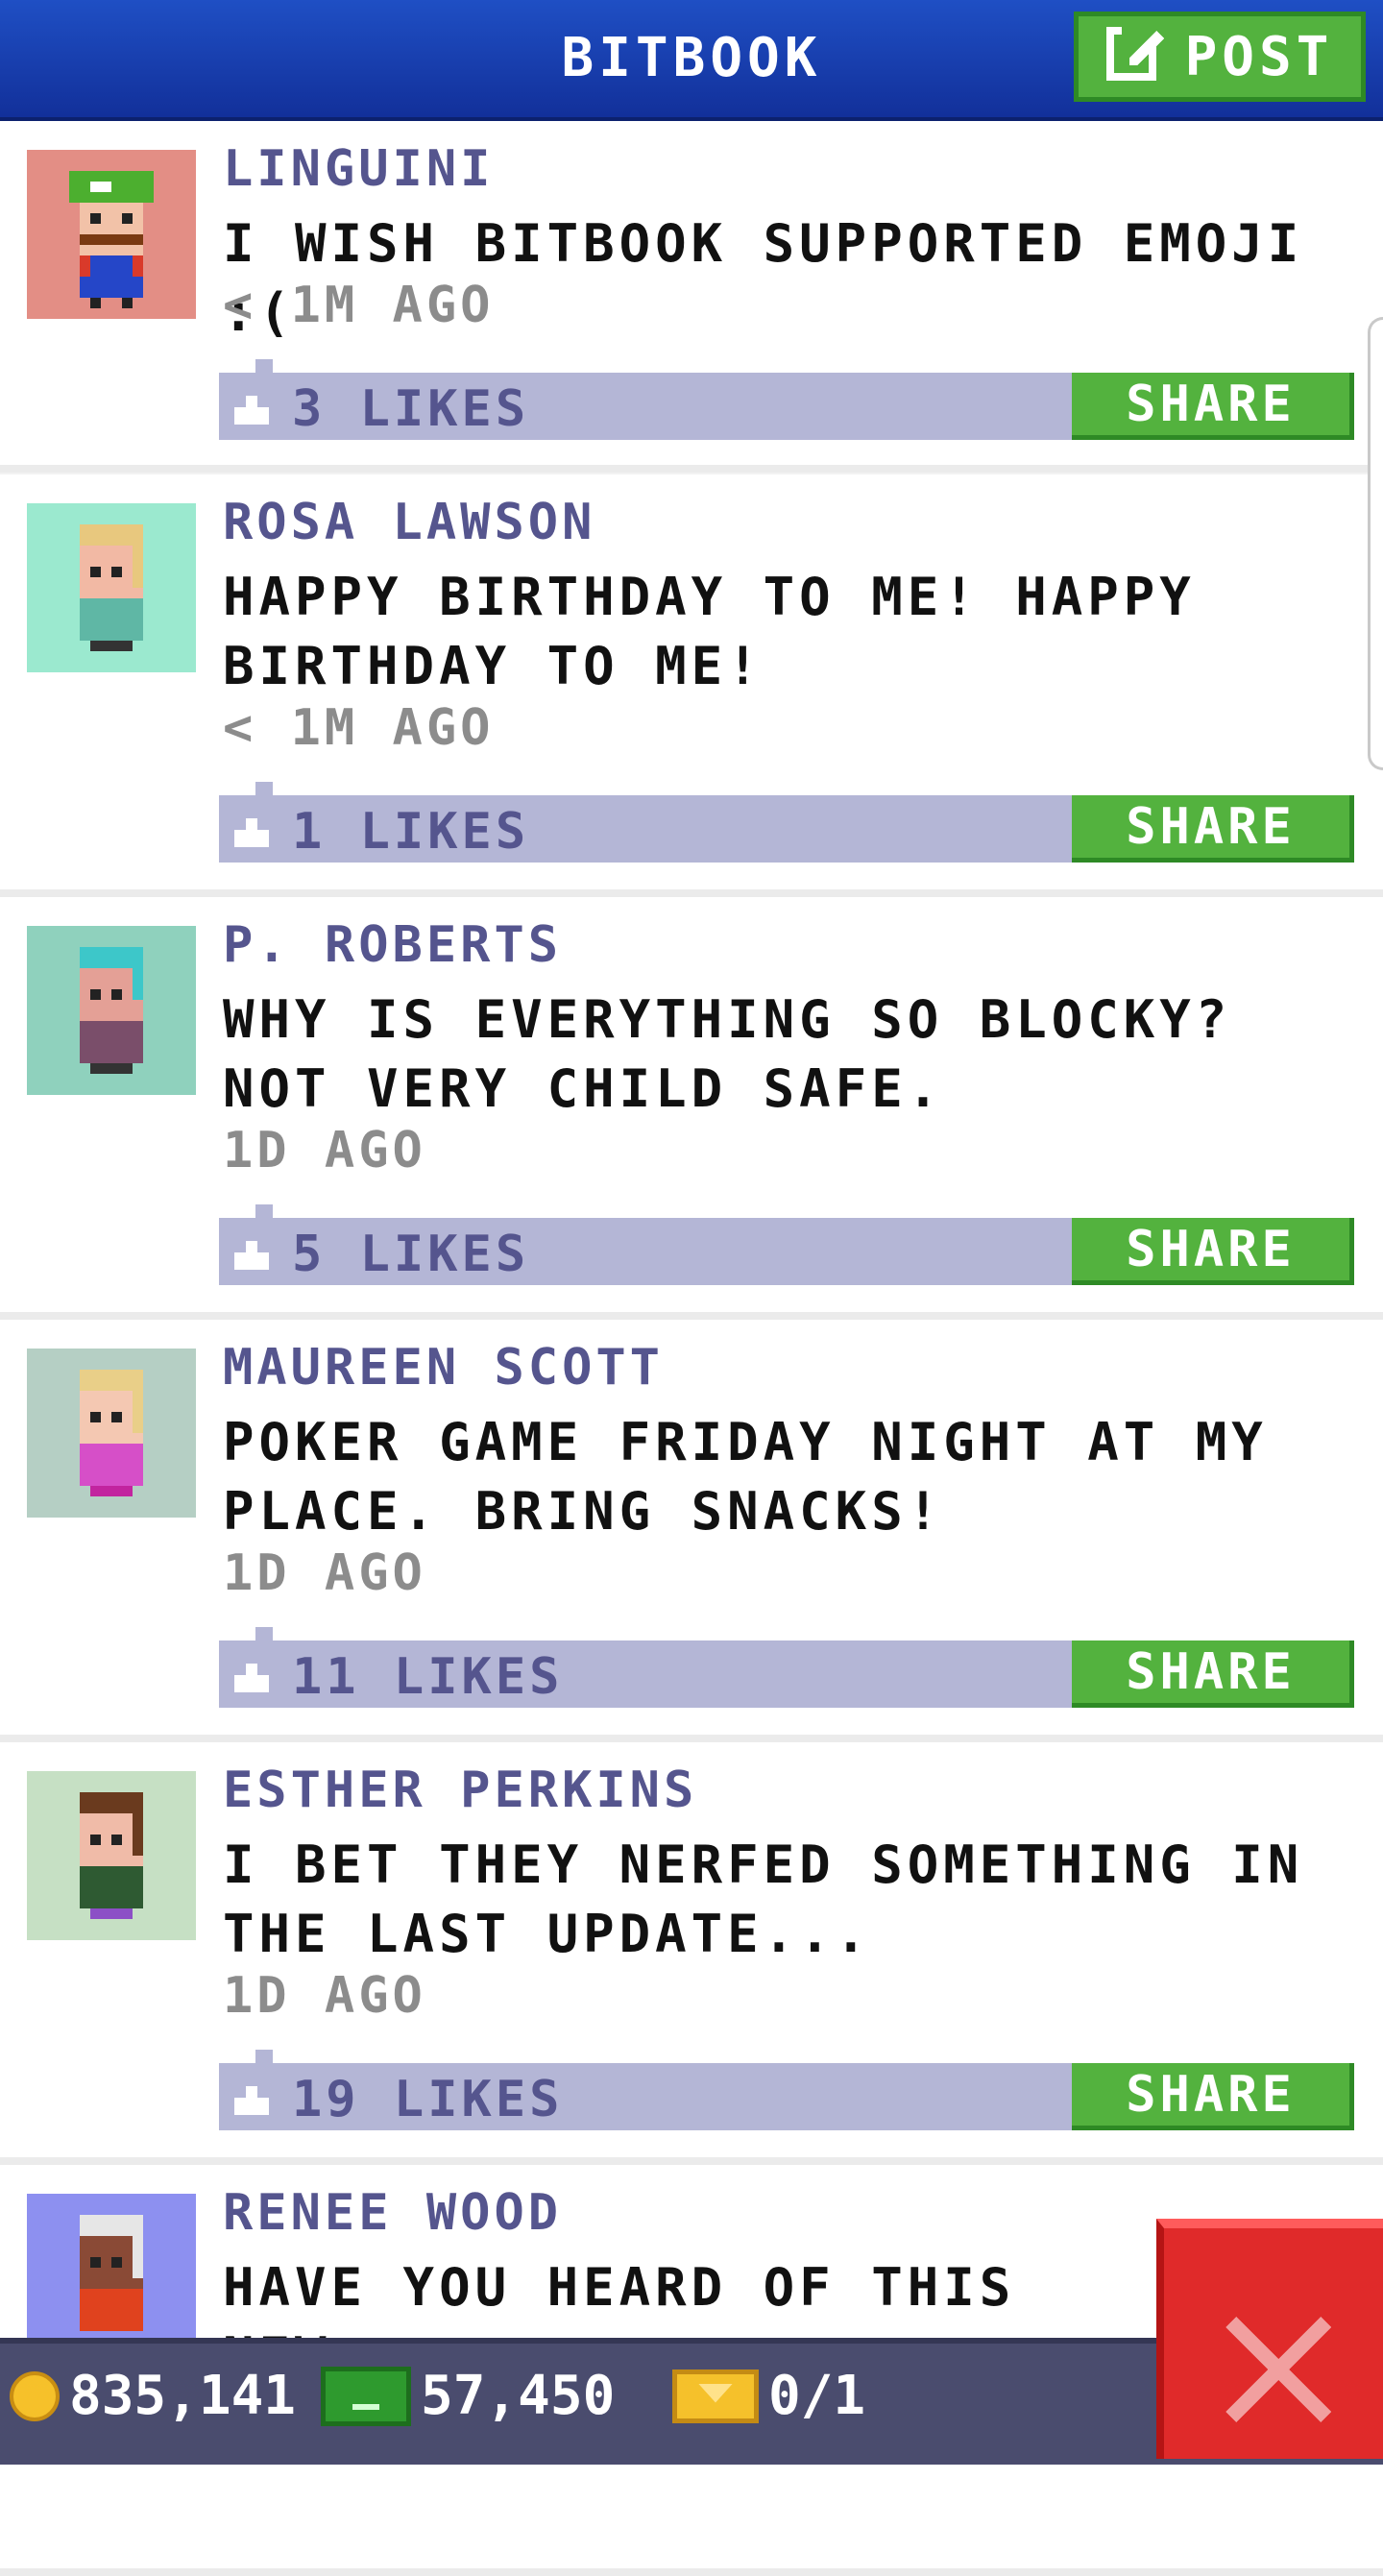 Image resolution: width=1383 pixels, height=2576 pixels. Describe the element at coordinates (428, 2100) in the screenshot. I see `likes-count: 19 LIKES` at that location.